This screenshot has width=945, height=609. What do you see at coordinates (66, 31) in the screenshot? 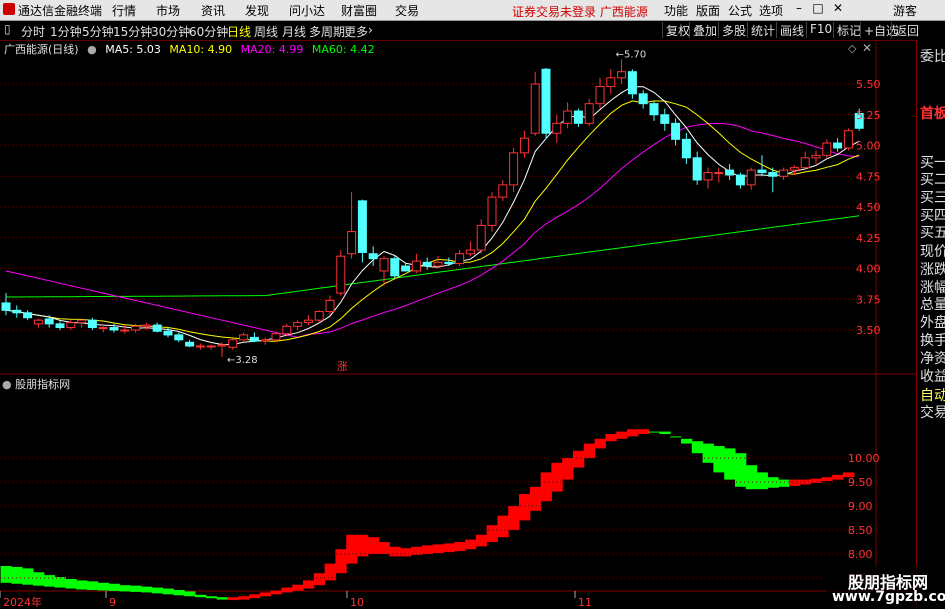
I see `period-1min: 1分钟` at bounding box center [66, 31].